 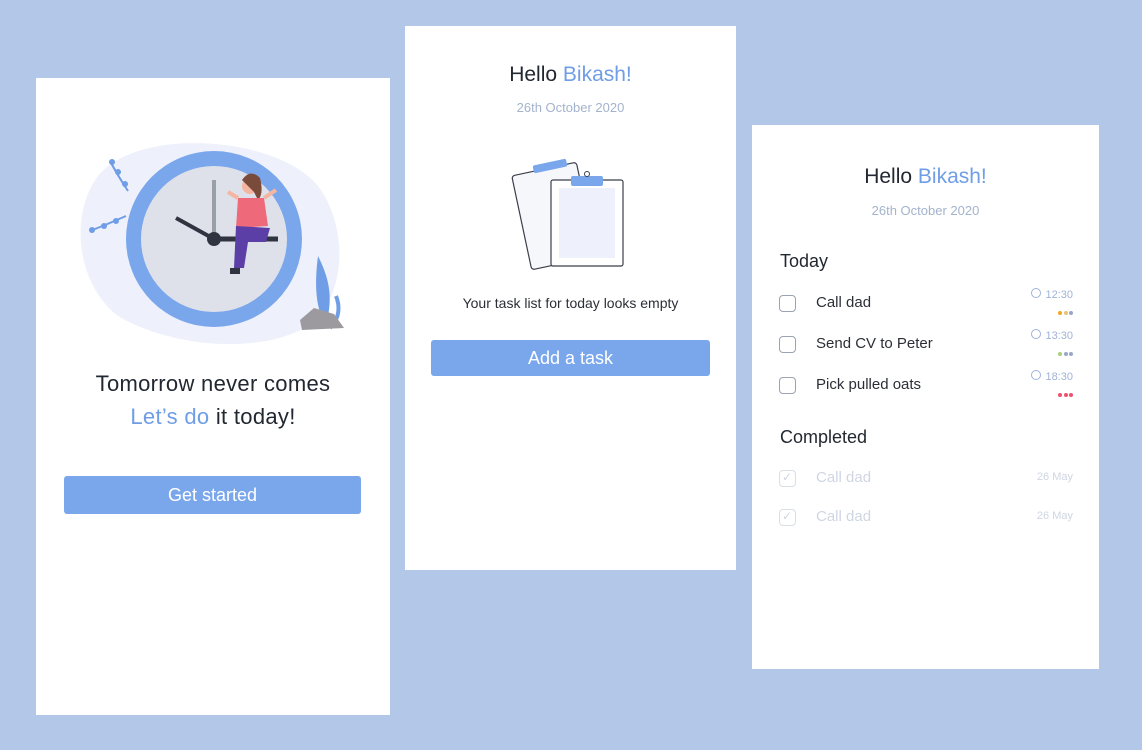 I want to click on completed-heading: Completed, so click(x=824, y=437).